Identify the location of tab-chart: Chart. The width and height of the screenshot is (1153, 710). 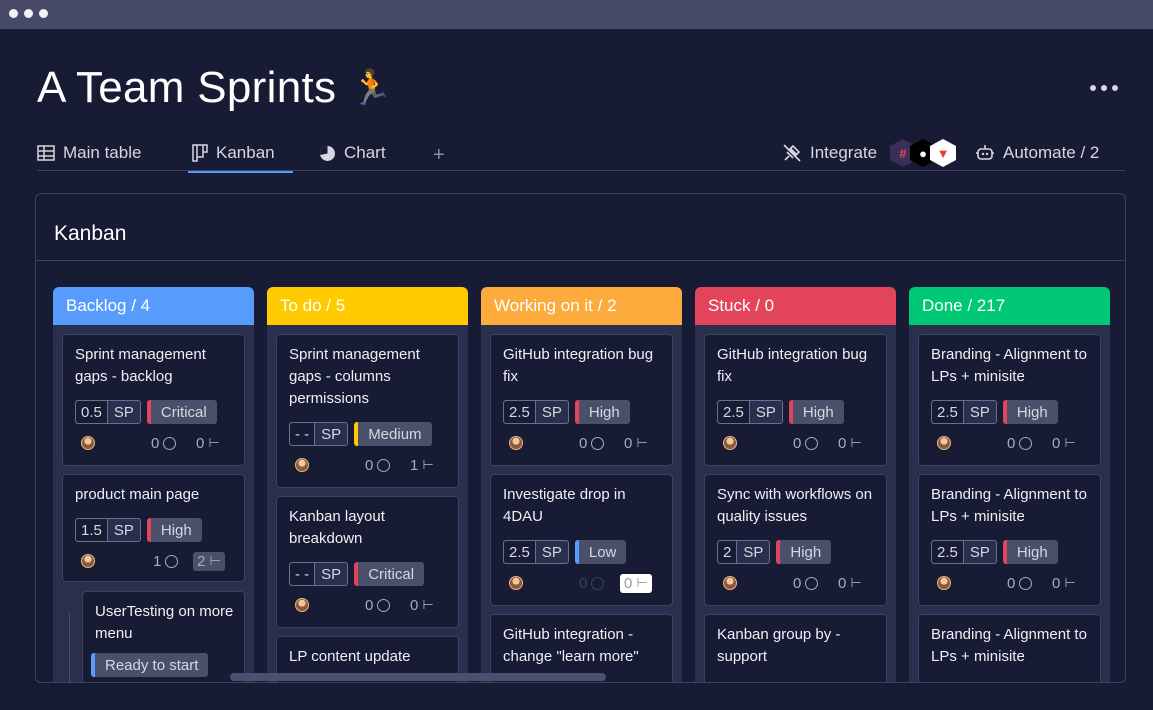
(352, 153).